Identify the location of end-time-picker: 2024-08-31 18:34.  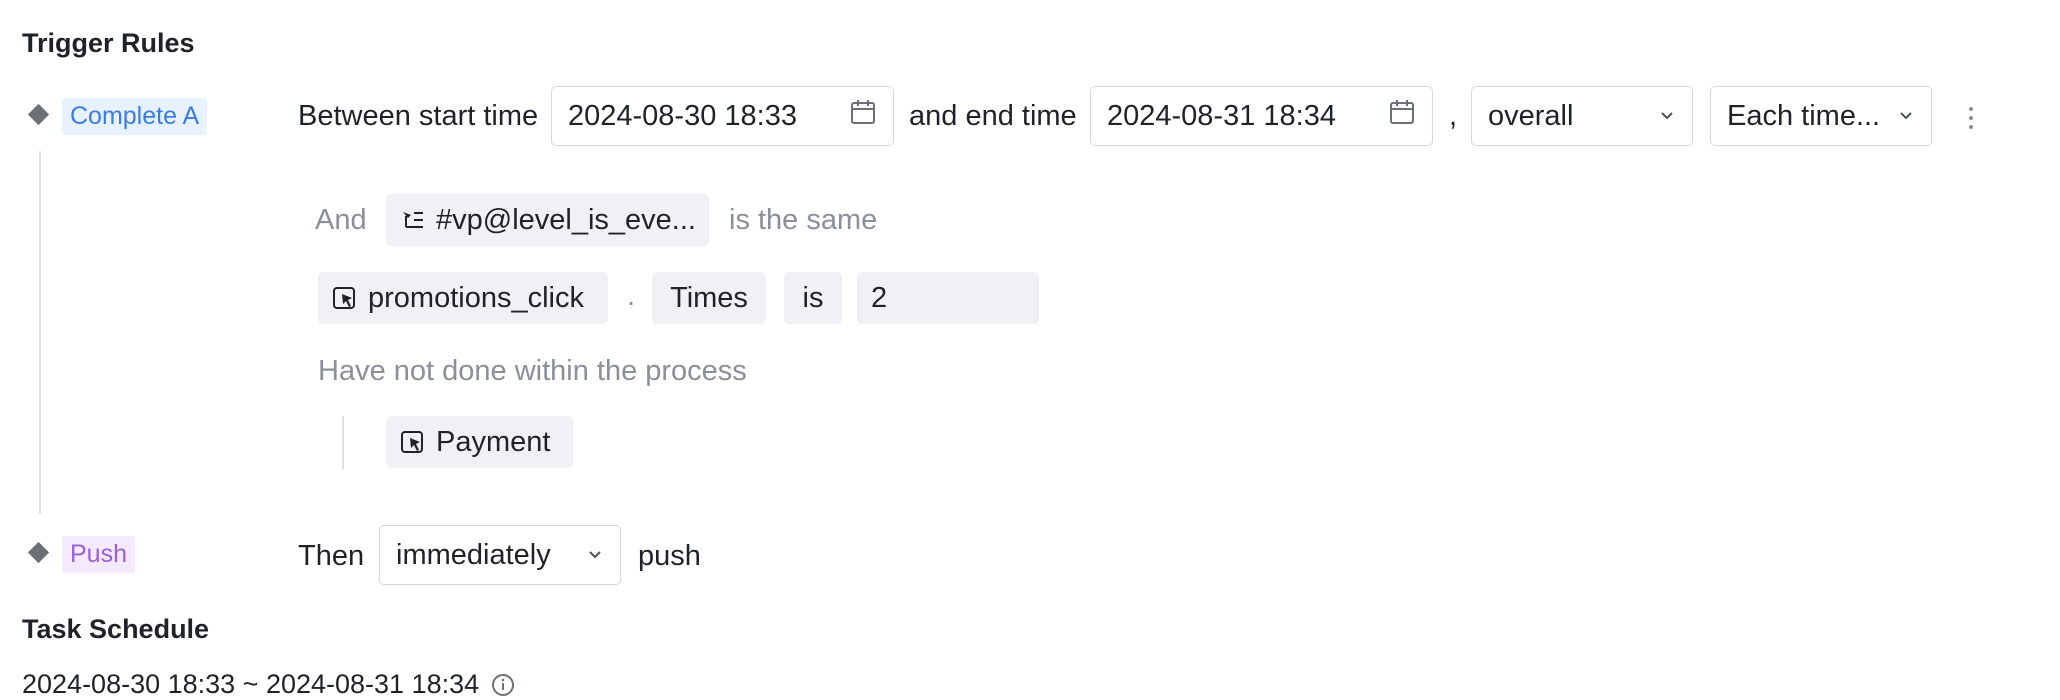
(1261, 116).